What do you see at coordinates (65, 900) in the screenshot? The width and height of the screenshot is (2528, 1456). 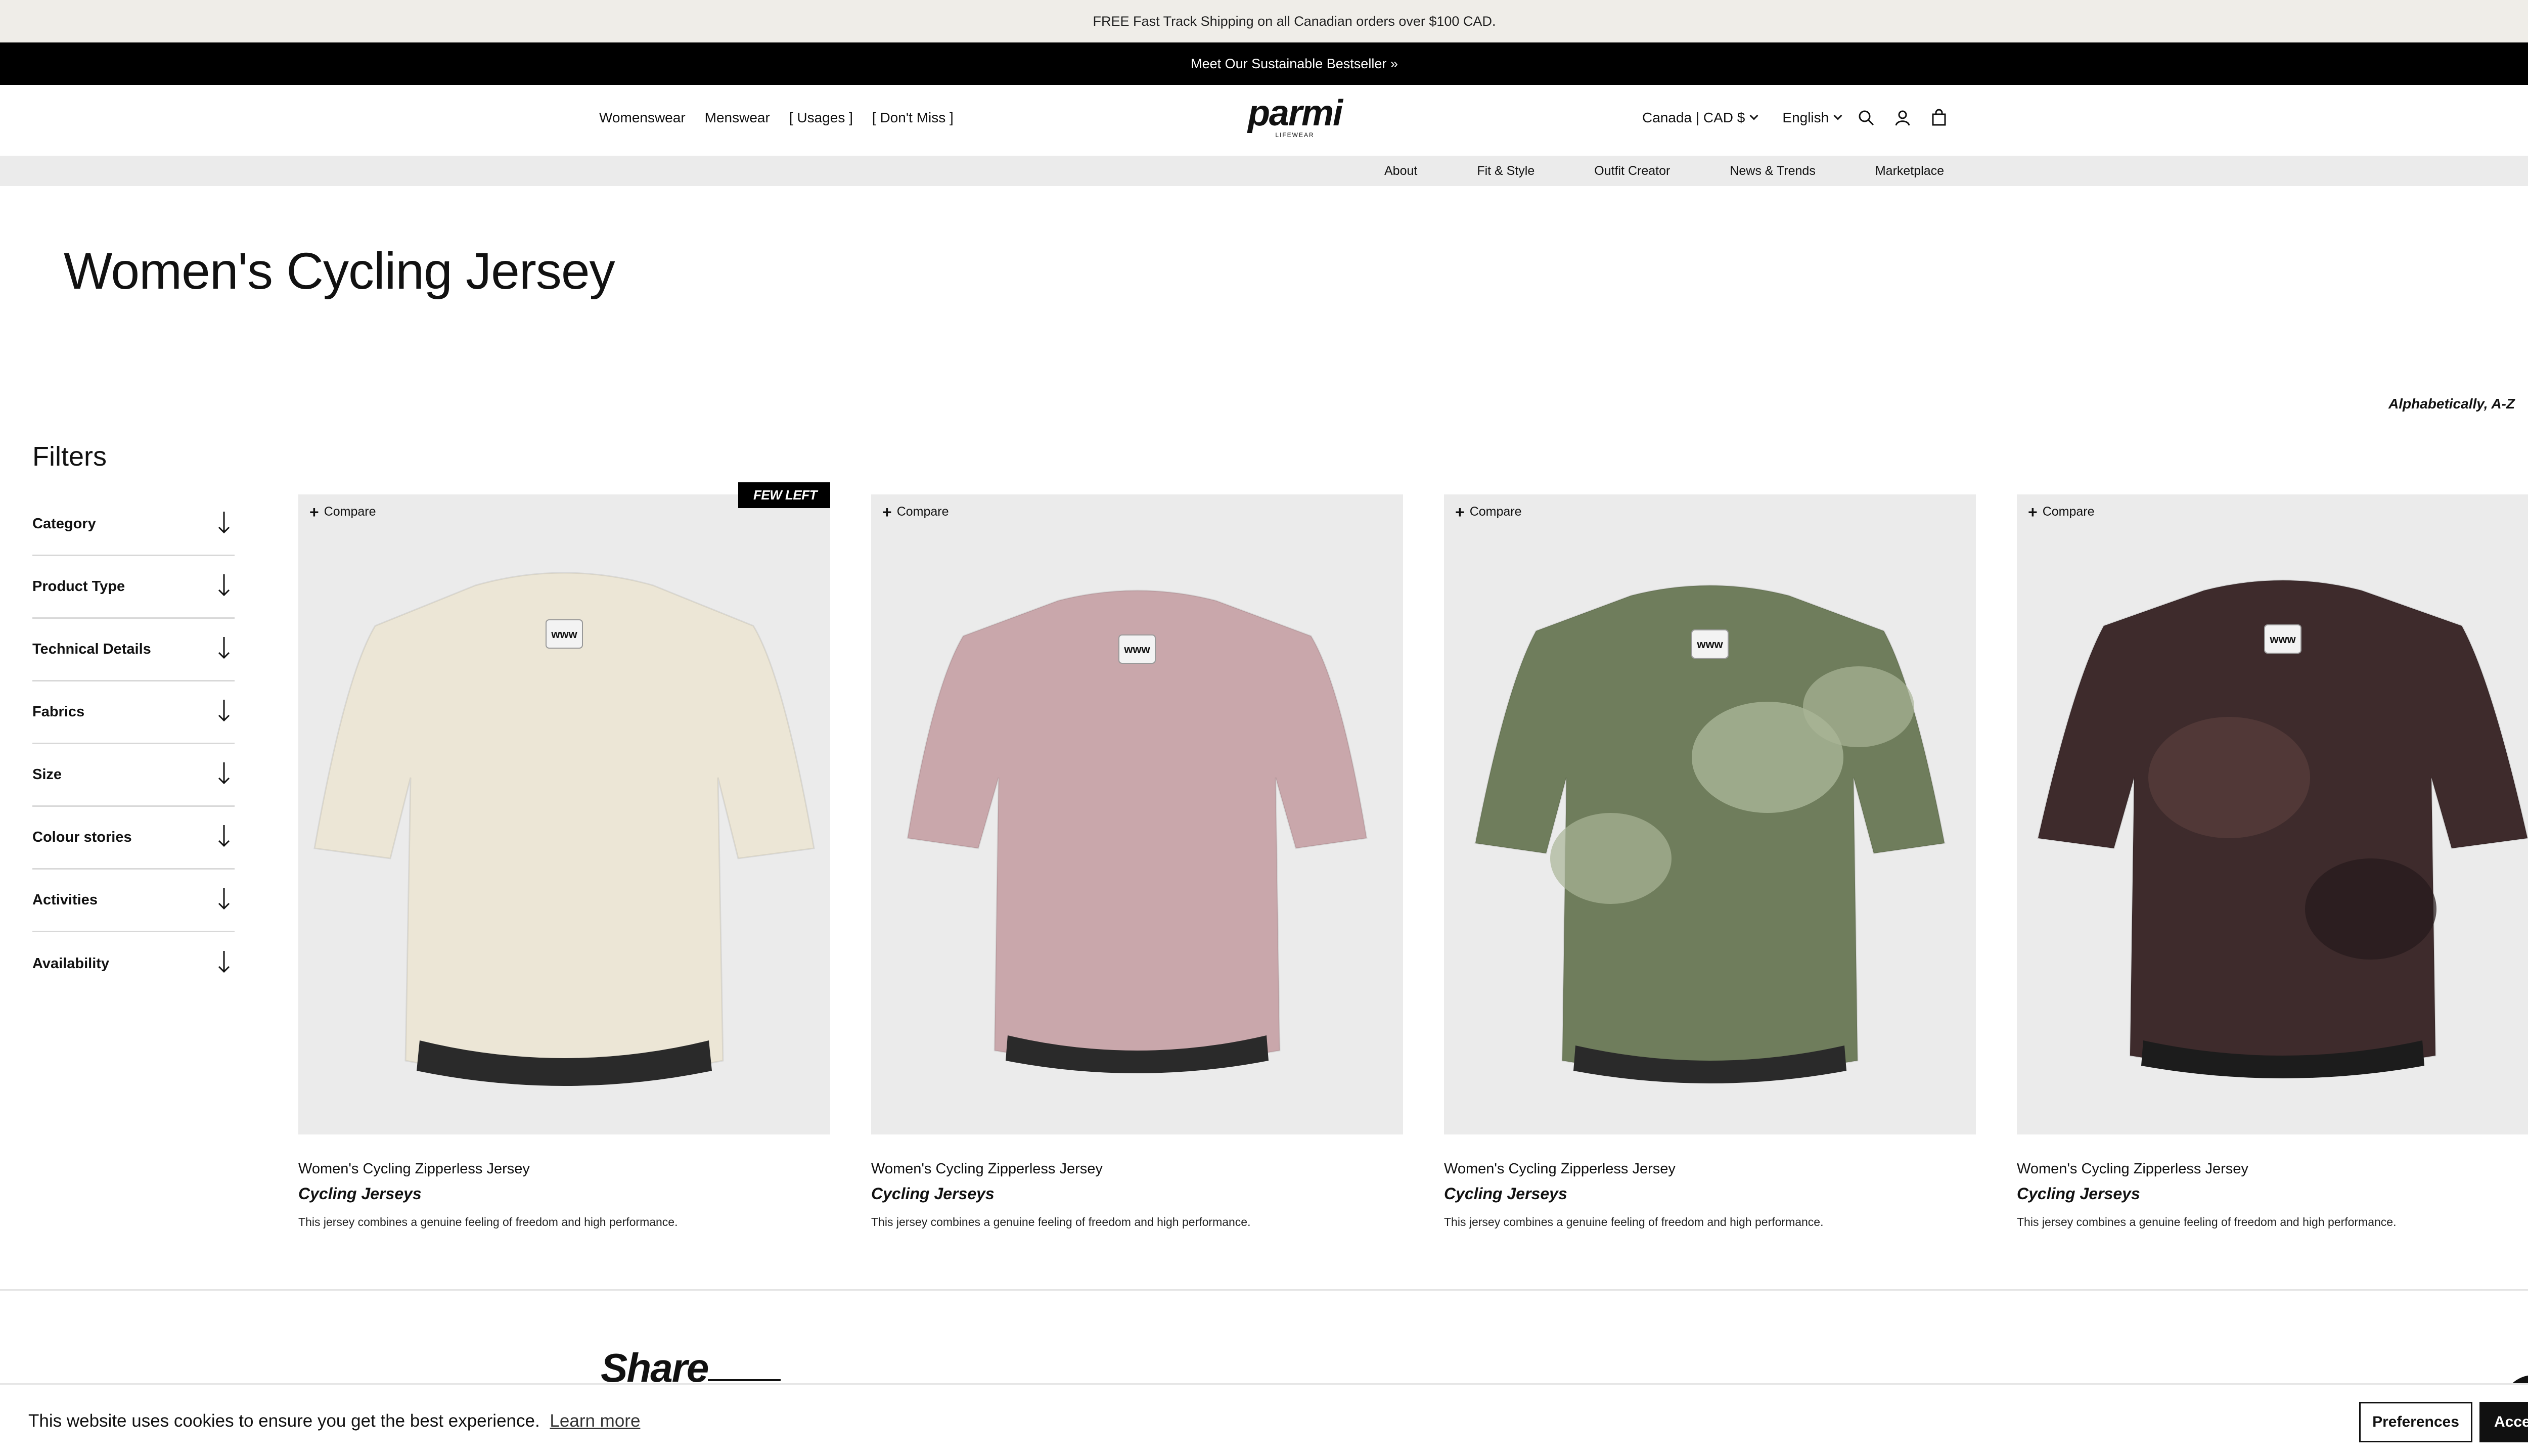 I see `filter-label: Activities` at bounding box center [65, 900].